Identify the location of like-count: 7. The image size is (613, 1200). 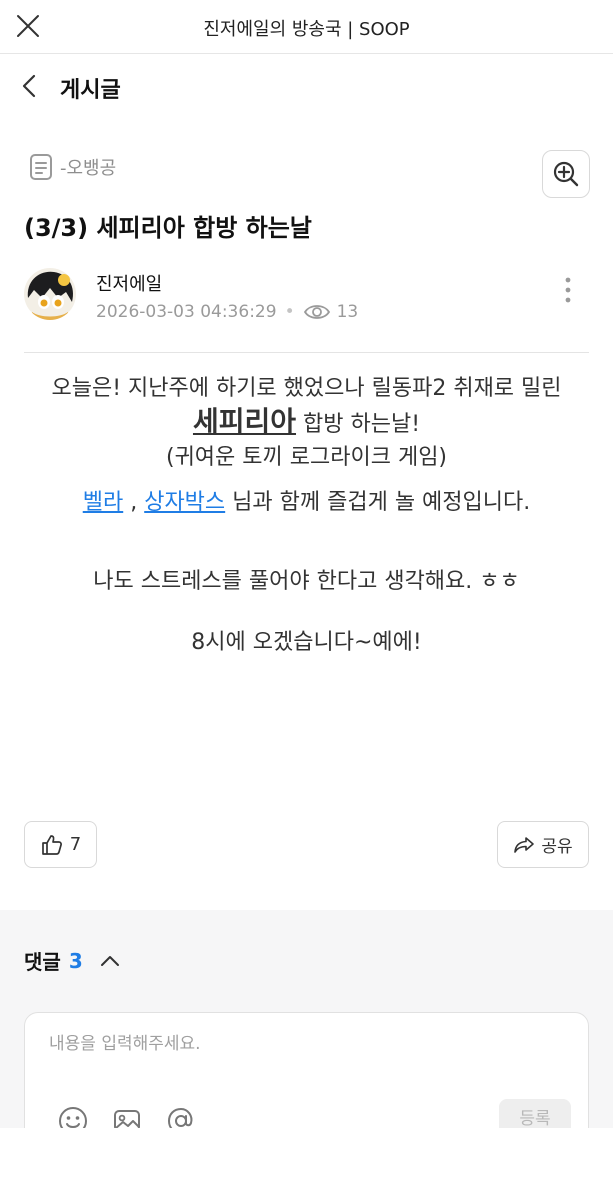
(75, 844).